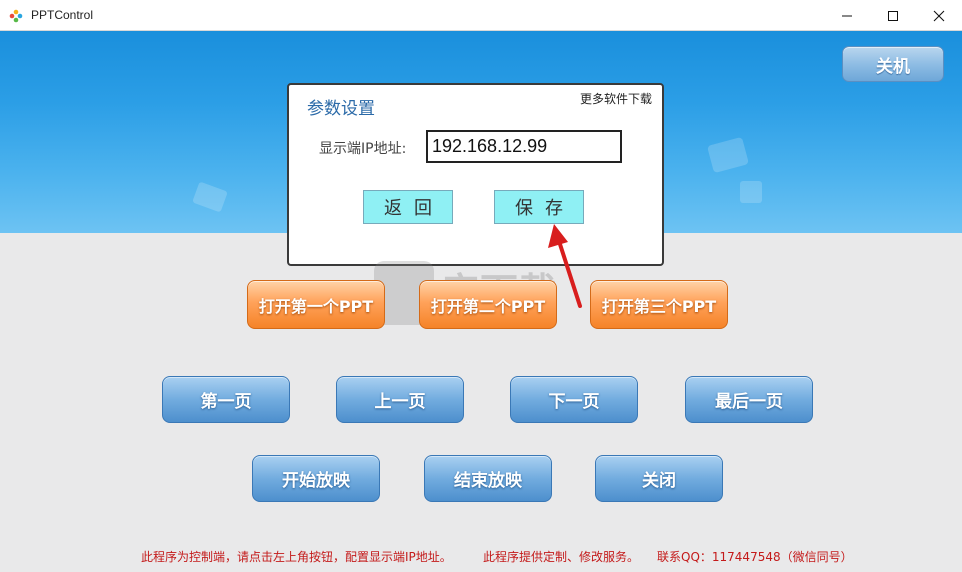  What do you see at coordinates (539, 207) in the screenshot?
I see `save-button: 保存` at bounding box center [539, 207].